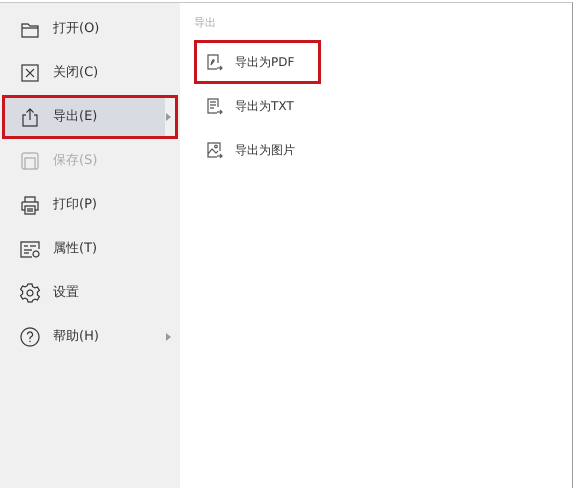 Image resolution: width=575 pixels, height=488 pixels. Describe the element at coordinates (214, 149) in the screenshot. I see `image-file-icon` at that location.